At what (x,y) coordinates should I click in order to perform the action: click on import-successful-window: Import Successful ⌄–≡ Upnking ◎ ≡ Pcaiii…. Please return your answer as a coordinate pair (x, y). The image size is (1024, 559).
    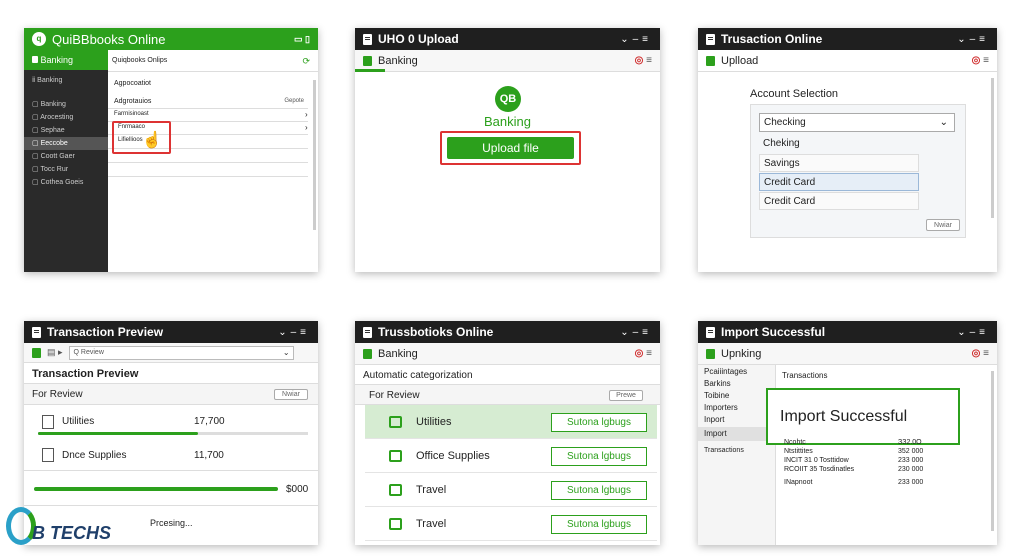
    Looking at the image, I should click on (847, 433).